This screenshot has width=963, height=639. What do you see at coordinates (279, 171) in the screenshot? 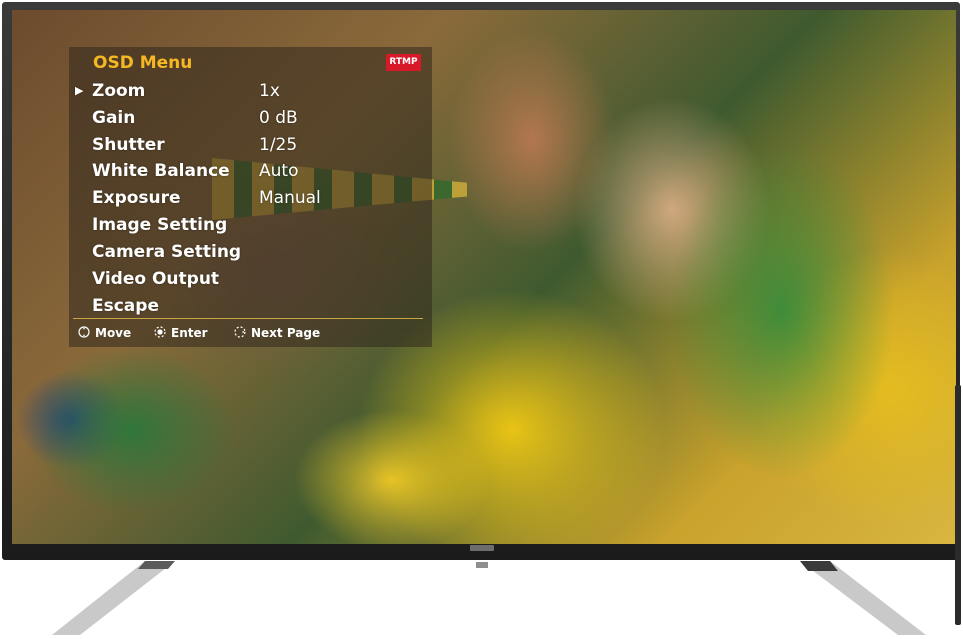
I see `menu-item-value: Auto` at bounding box center [279, 171].